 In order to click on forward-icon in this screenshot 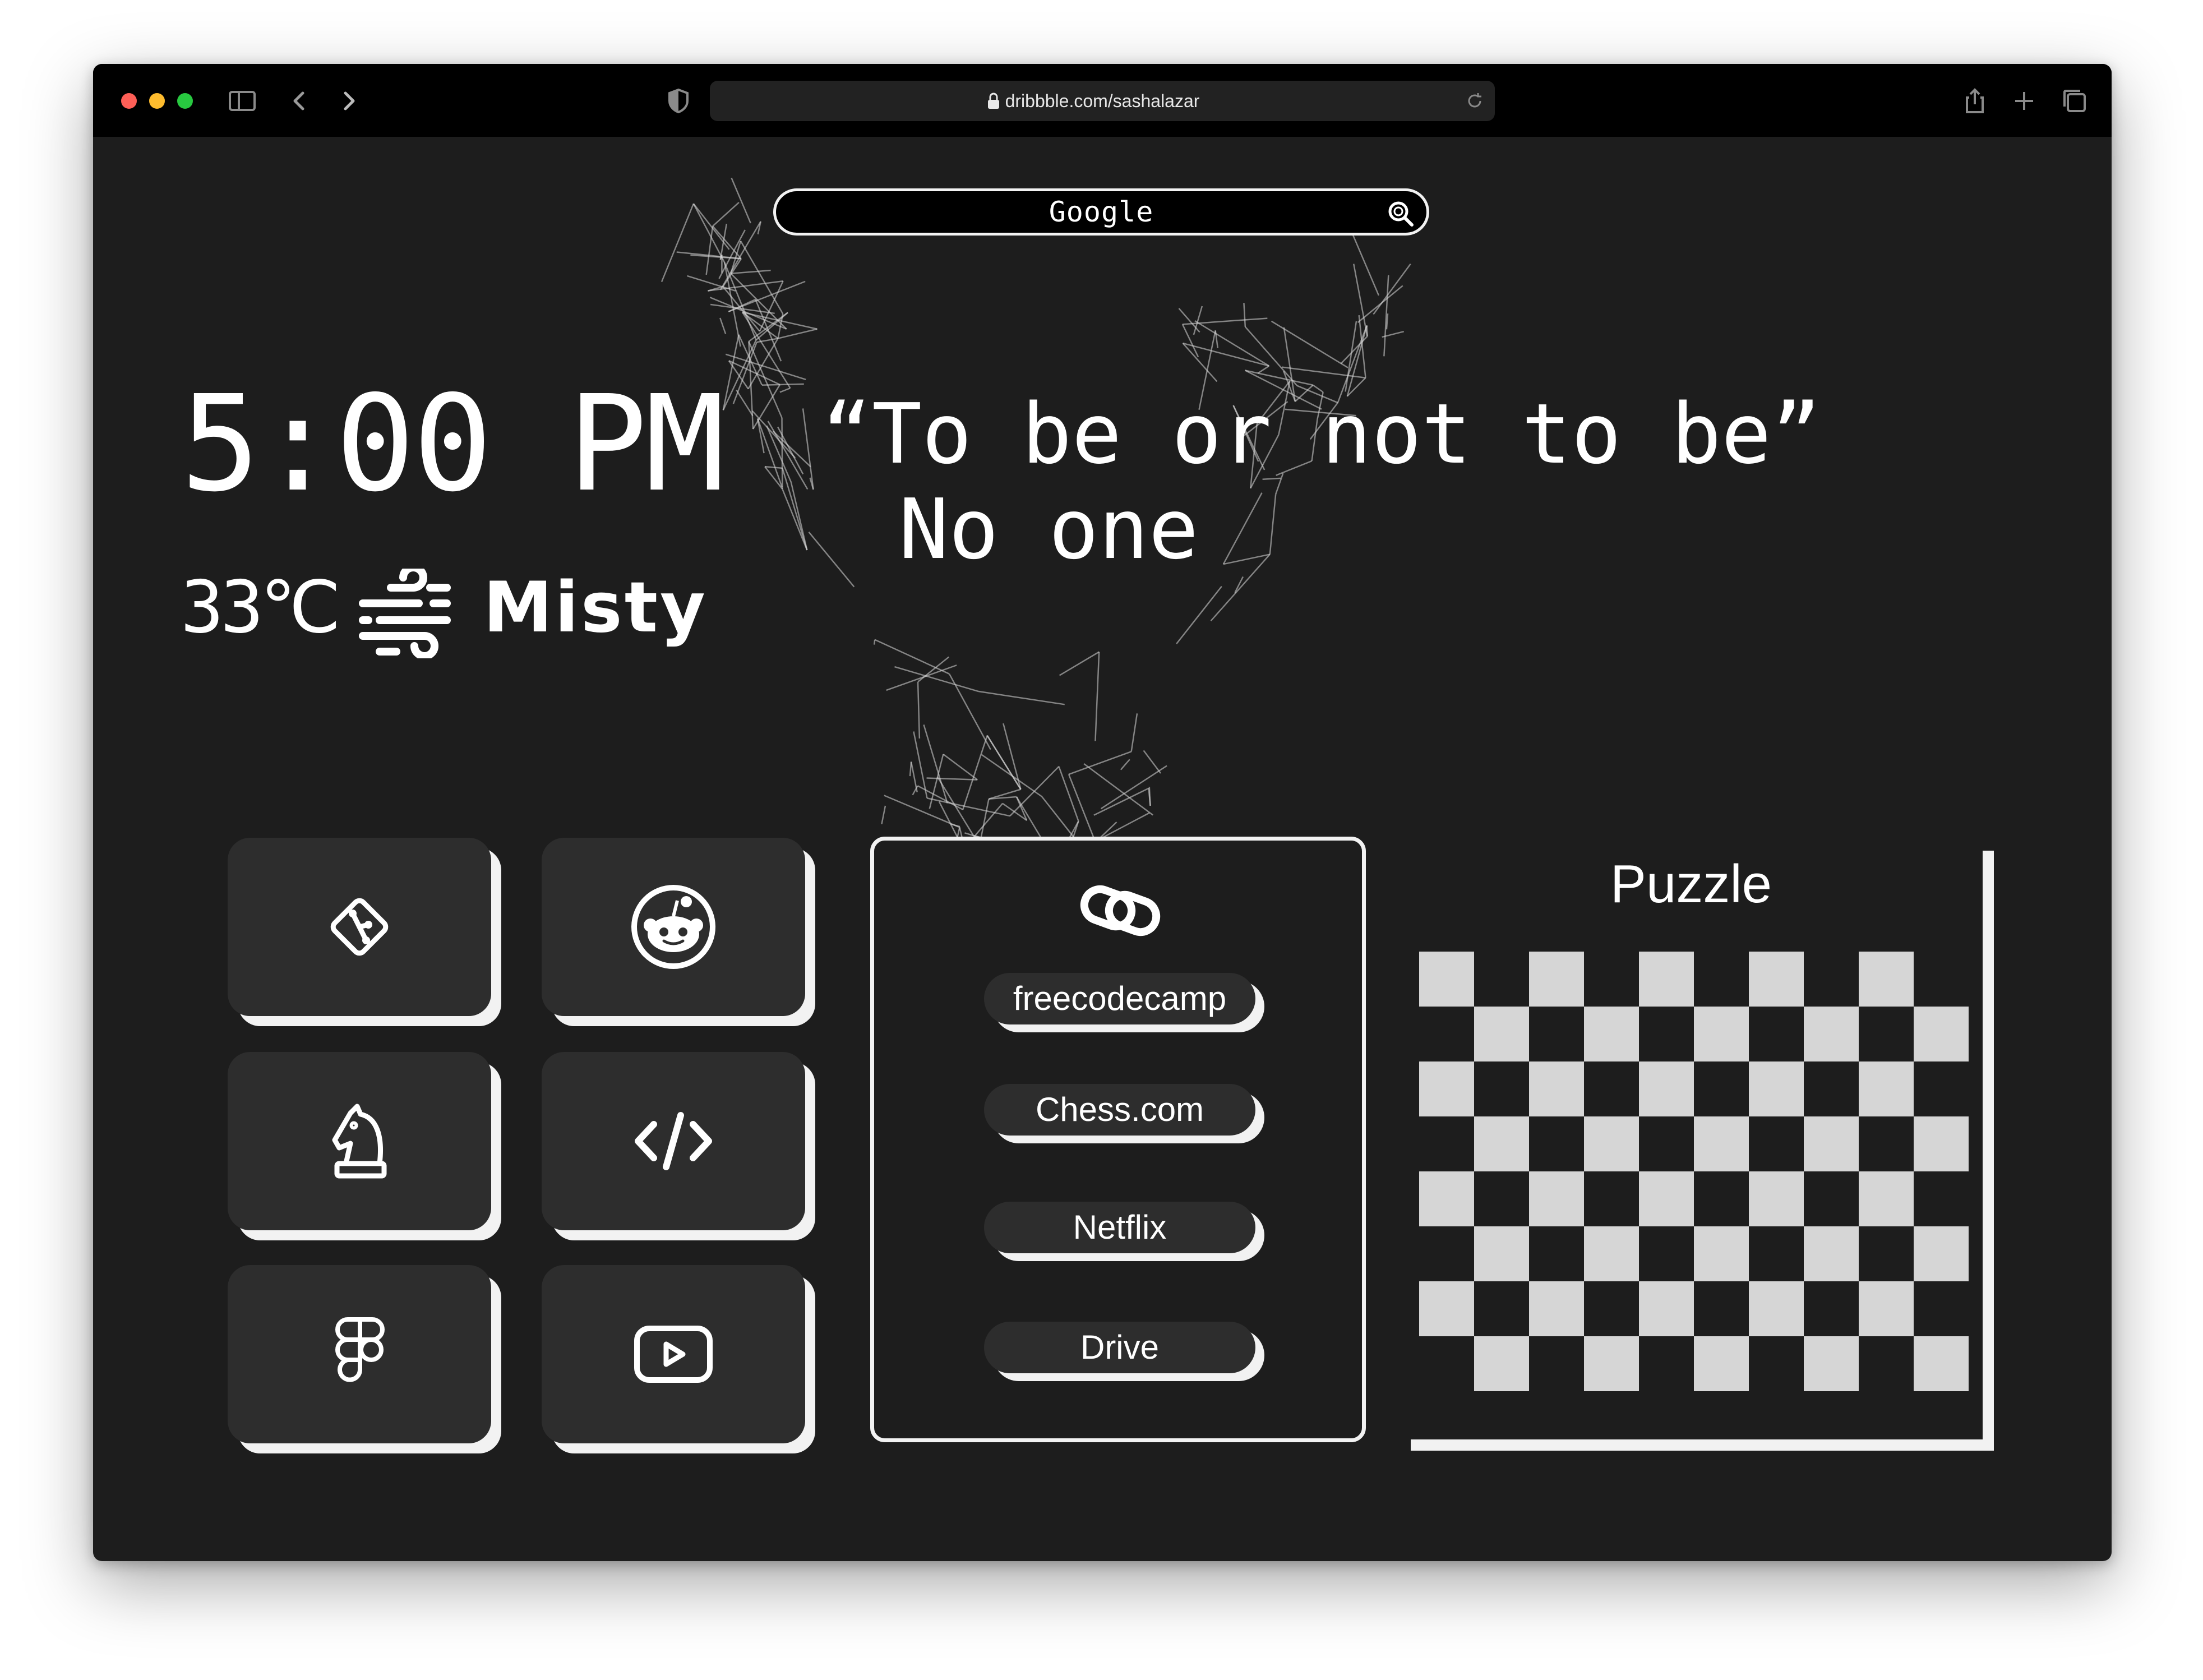, I will do `click(348, 101)`.